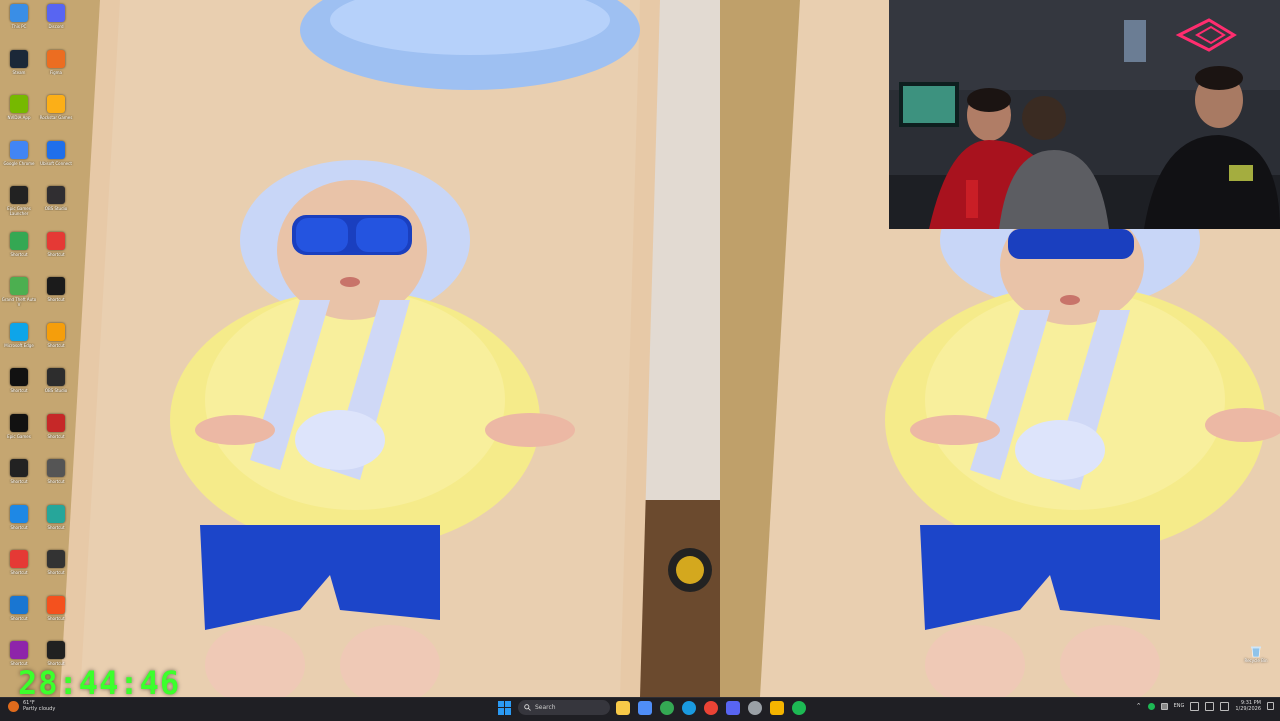 The image size is (1280, 721). I want to click on desktop-shortcut: Epic Games Launcher, so click(19, 208).